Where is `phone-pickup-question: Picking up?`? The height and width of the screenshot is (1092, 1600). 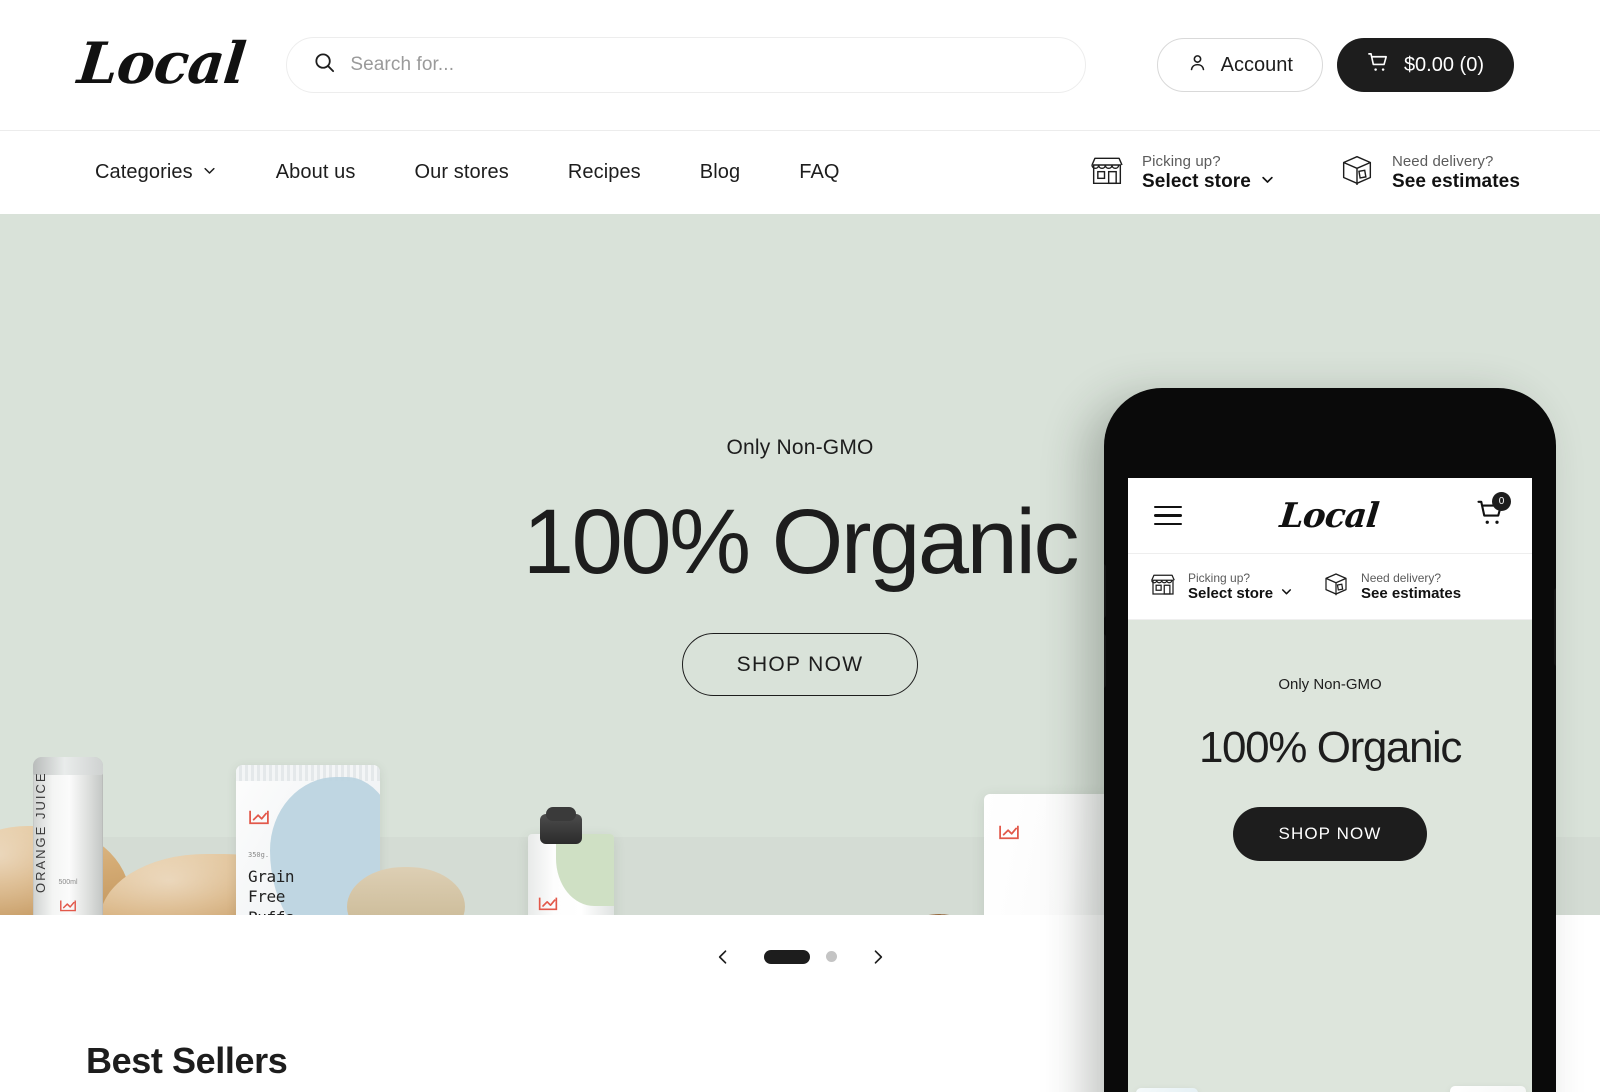 phone-pickup-question: Picking up? is located at coordinates (1219, 578).